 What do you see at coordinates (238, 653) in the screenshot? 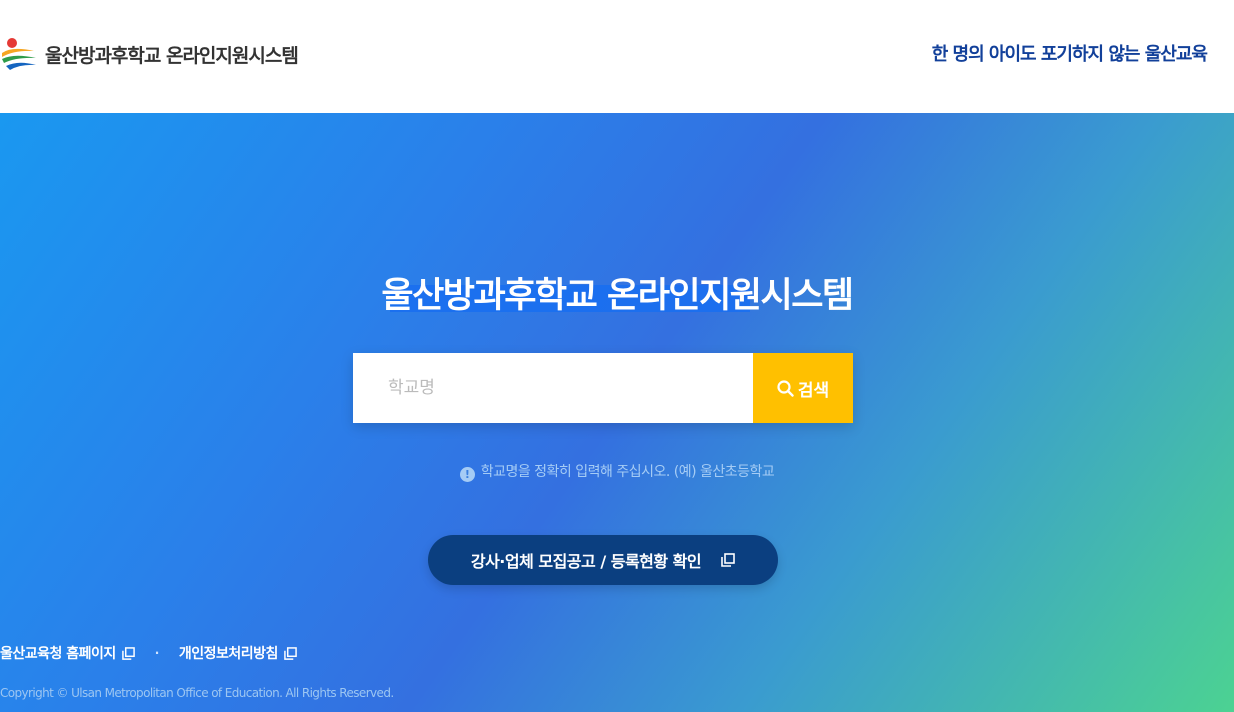
I see `footer-link-privacy-policy: 개인정보처리방침` at bounding box center [238, 653].